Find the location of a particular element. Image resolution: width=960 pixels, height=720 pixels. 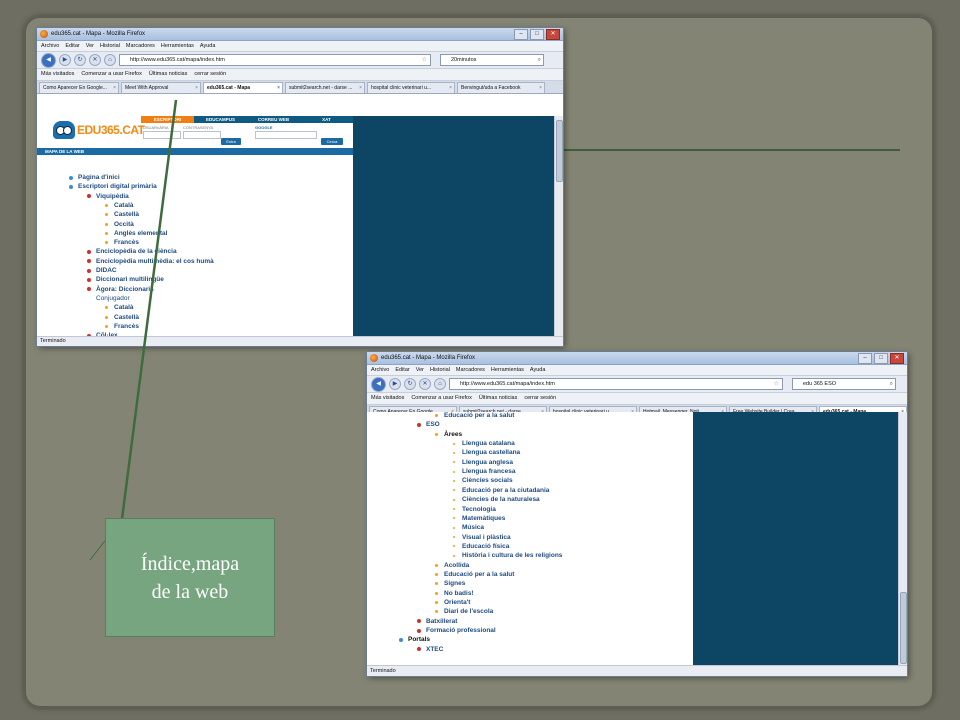

menu-editar: Editar is located at coordinates (72, 46).